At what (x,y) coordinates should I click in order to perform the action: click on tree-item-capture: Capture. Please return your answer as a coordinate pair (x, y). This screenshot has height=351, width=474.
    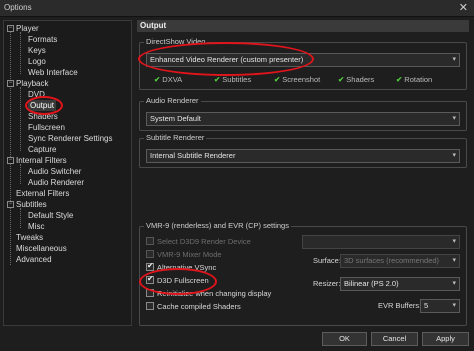
    Looking at the image, I should click on (42, 149).